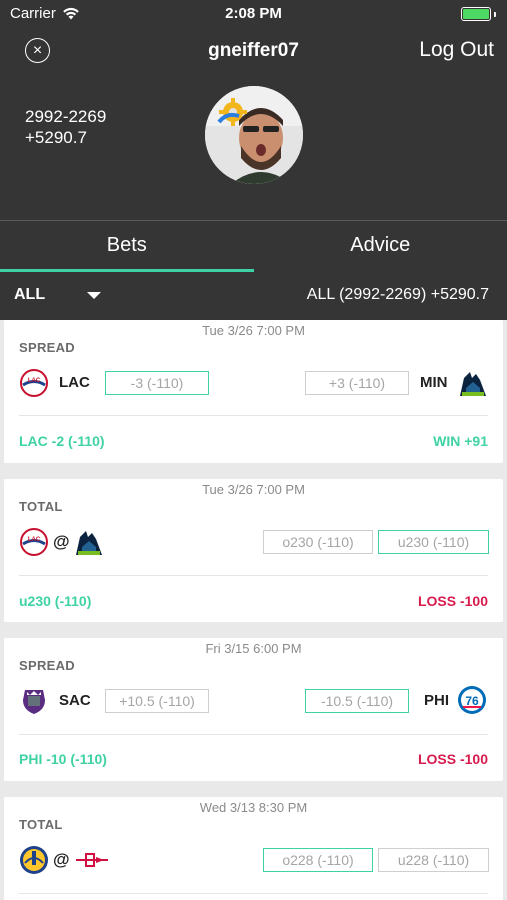 This screenshot has width=507, height=900. Describe the element at coordinates (55, 601) in the screenshot. I see `bet-pick: u230 (-110)` at that location.